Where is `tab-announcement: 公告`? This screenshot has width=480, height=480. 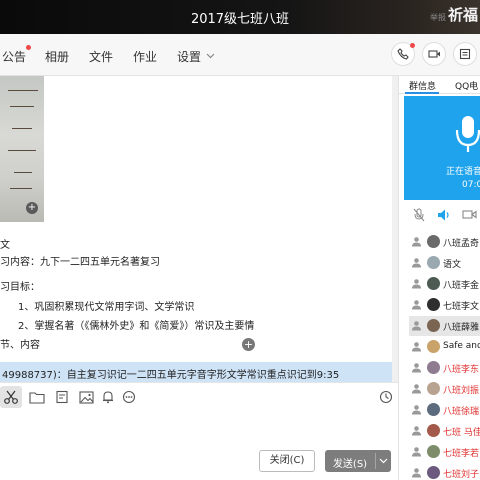 tab-announcement: 公告 is located at coordinates (14, 56).